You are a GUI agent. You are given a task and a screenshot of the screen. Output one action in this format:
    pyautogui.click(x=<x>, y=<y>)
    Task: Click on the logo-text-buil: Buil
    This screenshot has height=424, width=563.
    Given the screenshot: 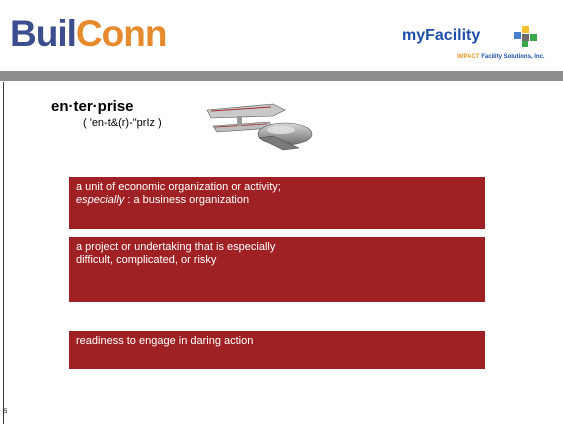 What is the action you would take?
    pyautogui.click(x=43, y=33)
    